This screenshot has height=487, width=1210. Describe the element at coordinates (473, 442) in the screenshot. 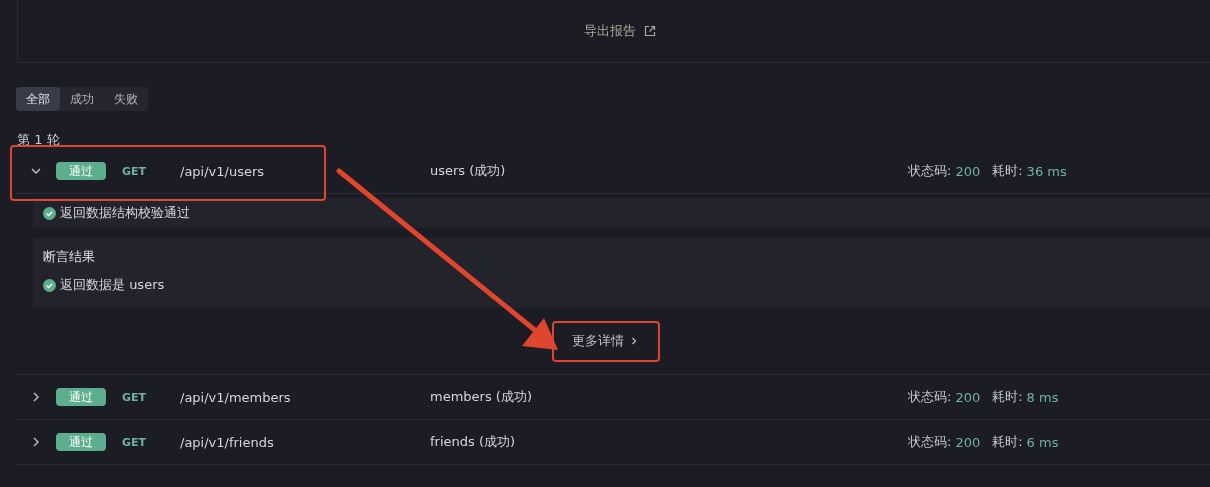

I see `request-name: friends (成功)` at that location.